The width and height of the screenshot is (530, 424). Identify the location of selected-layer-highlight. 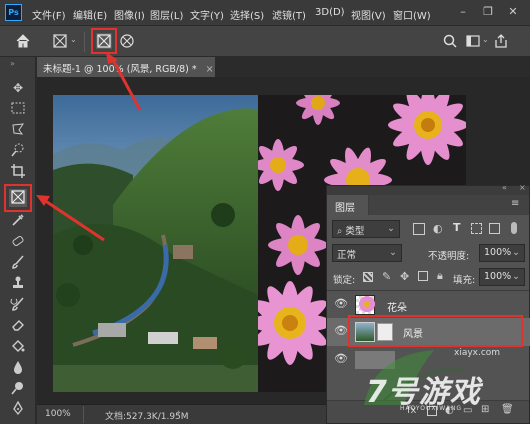
(435, 331).